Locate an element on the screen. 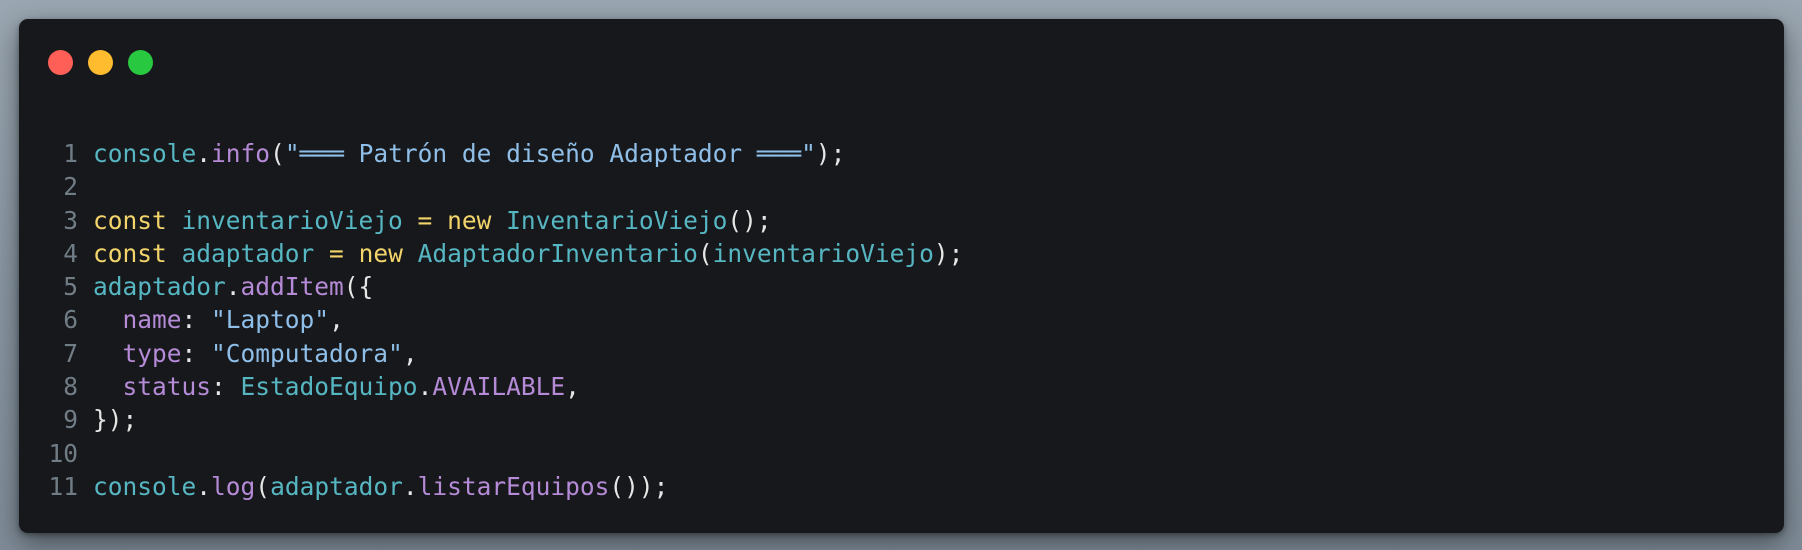 This screenshot has height=550, width=1802. line-number: 9 is located at coordinates (70, 420).